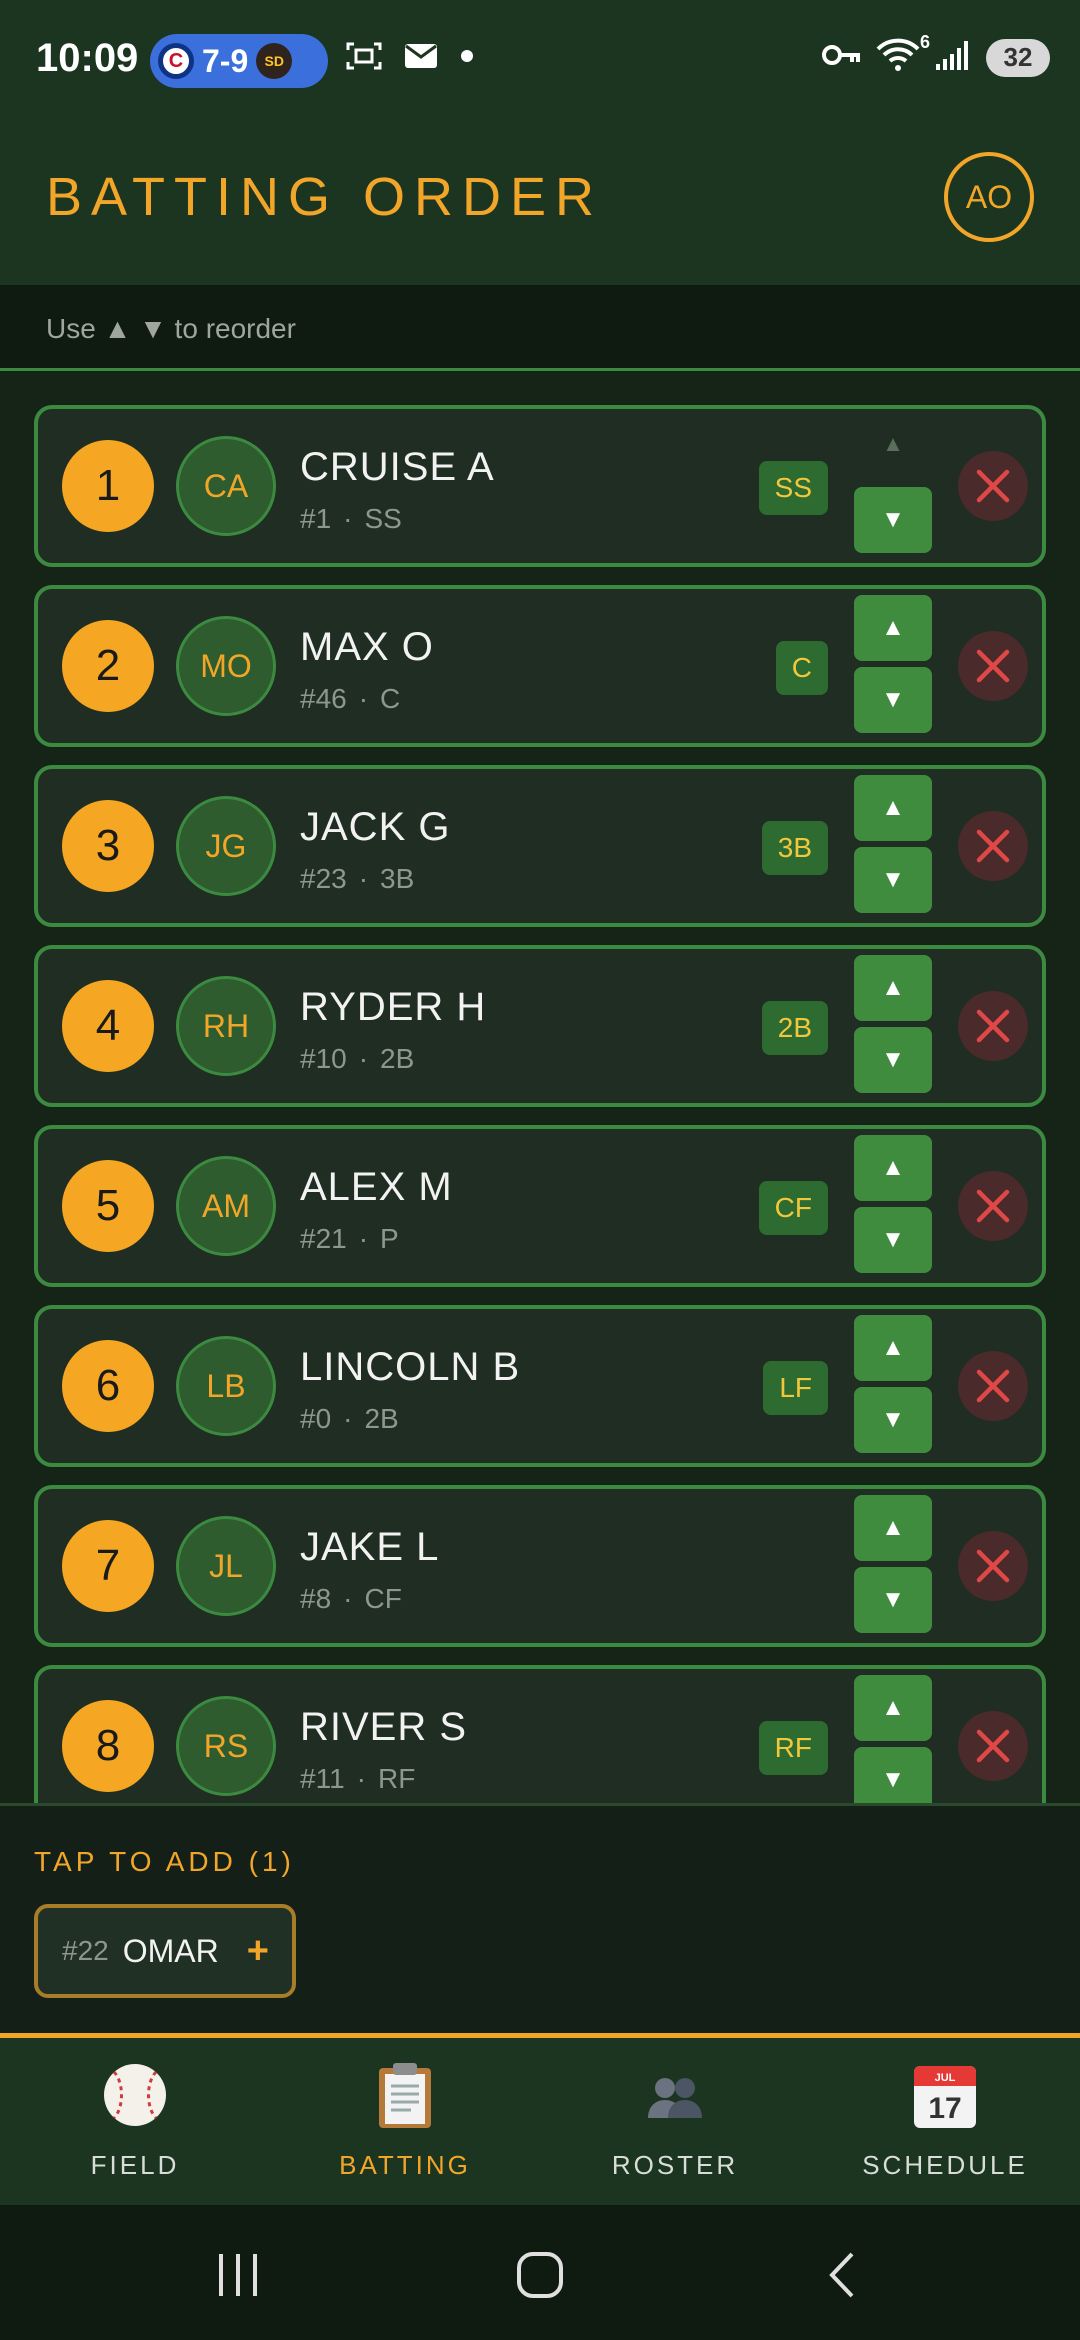 This screenshot has width=1080, height=2340. What do you see at coordinates (540, 486) in the screenshot?
I see `lineup-row: 1 CA CRUISE A #1 · SS SS ▲ ▼` at bounding box center [540, 486].